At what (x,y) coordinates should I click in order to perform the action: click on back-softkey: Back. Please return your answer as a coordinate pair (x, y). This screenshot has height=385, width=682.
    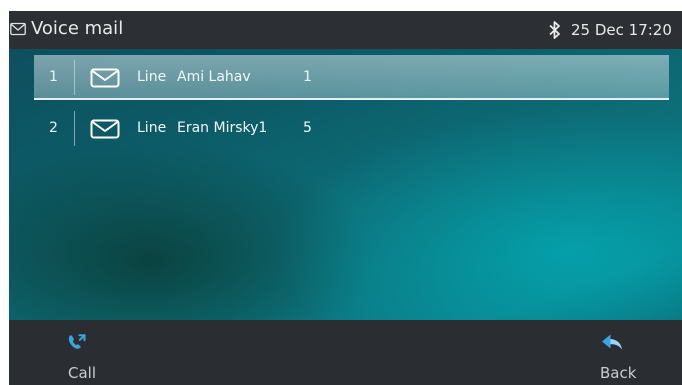
    Looking at the image, I should click on (630, 352).